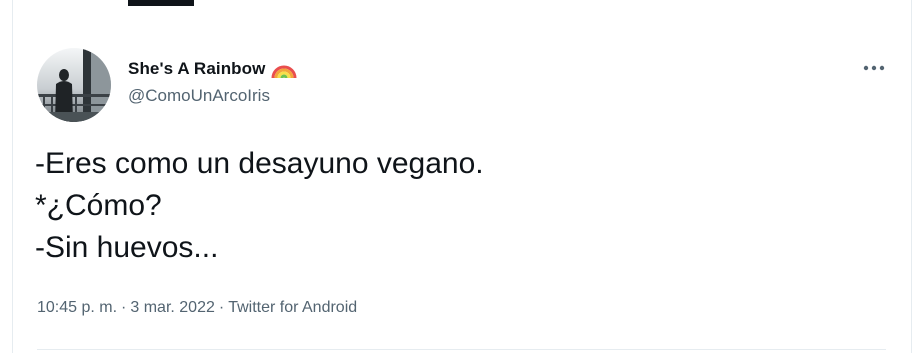 The width and height of the screenshot is (920, 353). I want to click on more-dots-icon, so click(874, 68).